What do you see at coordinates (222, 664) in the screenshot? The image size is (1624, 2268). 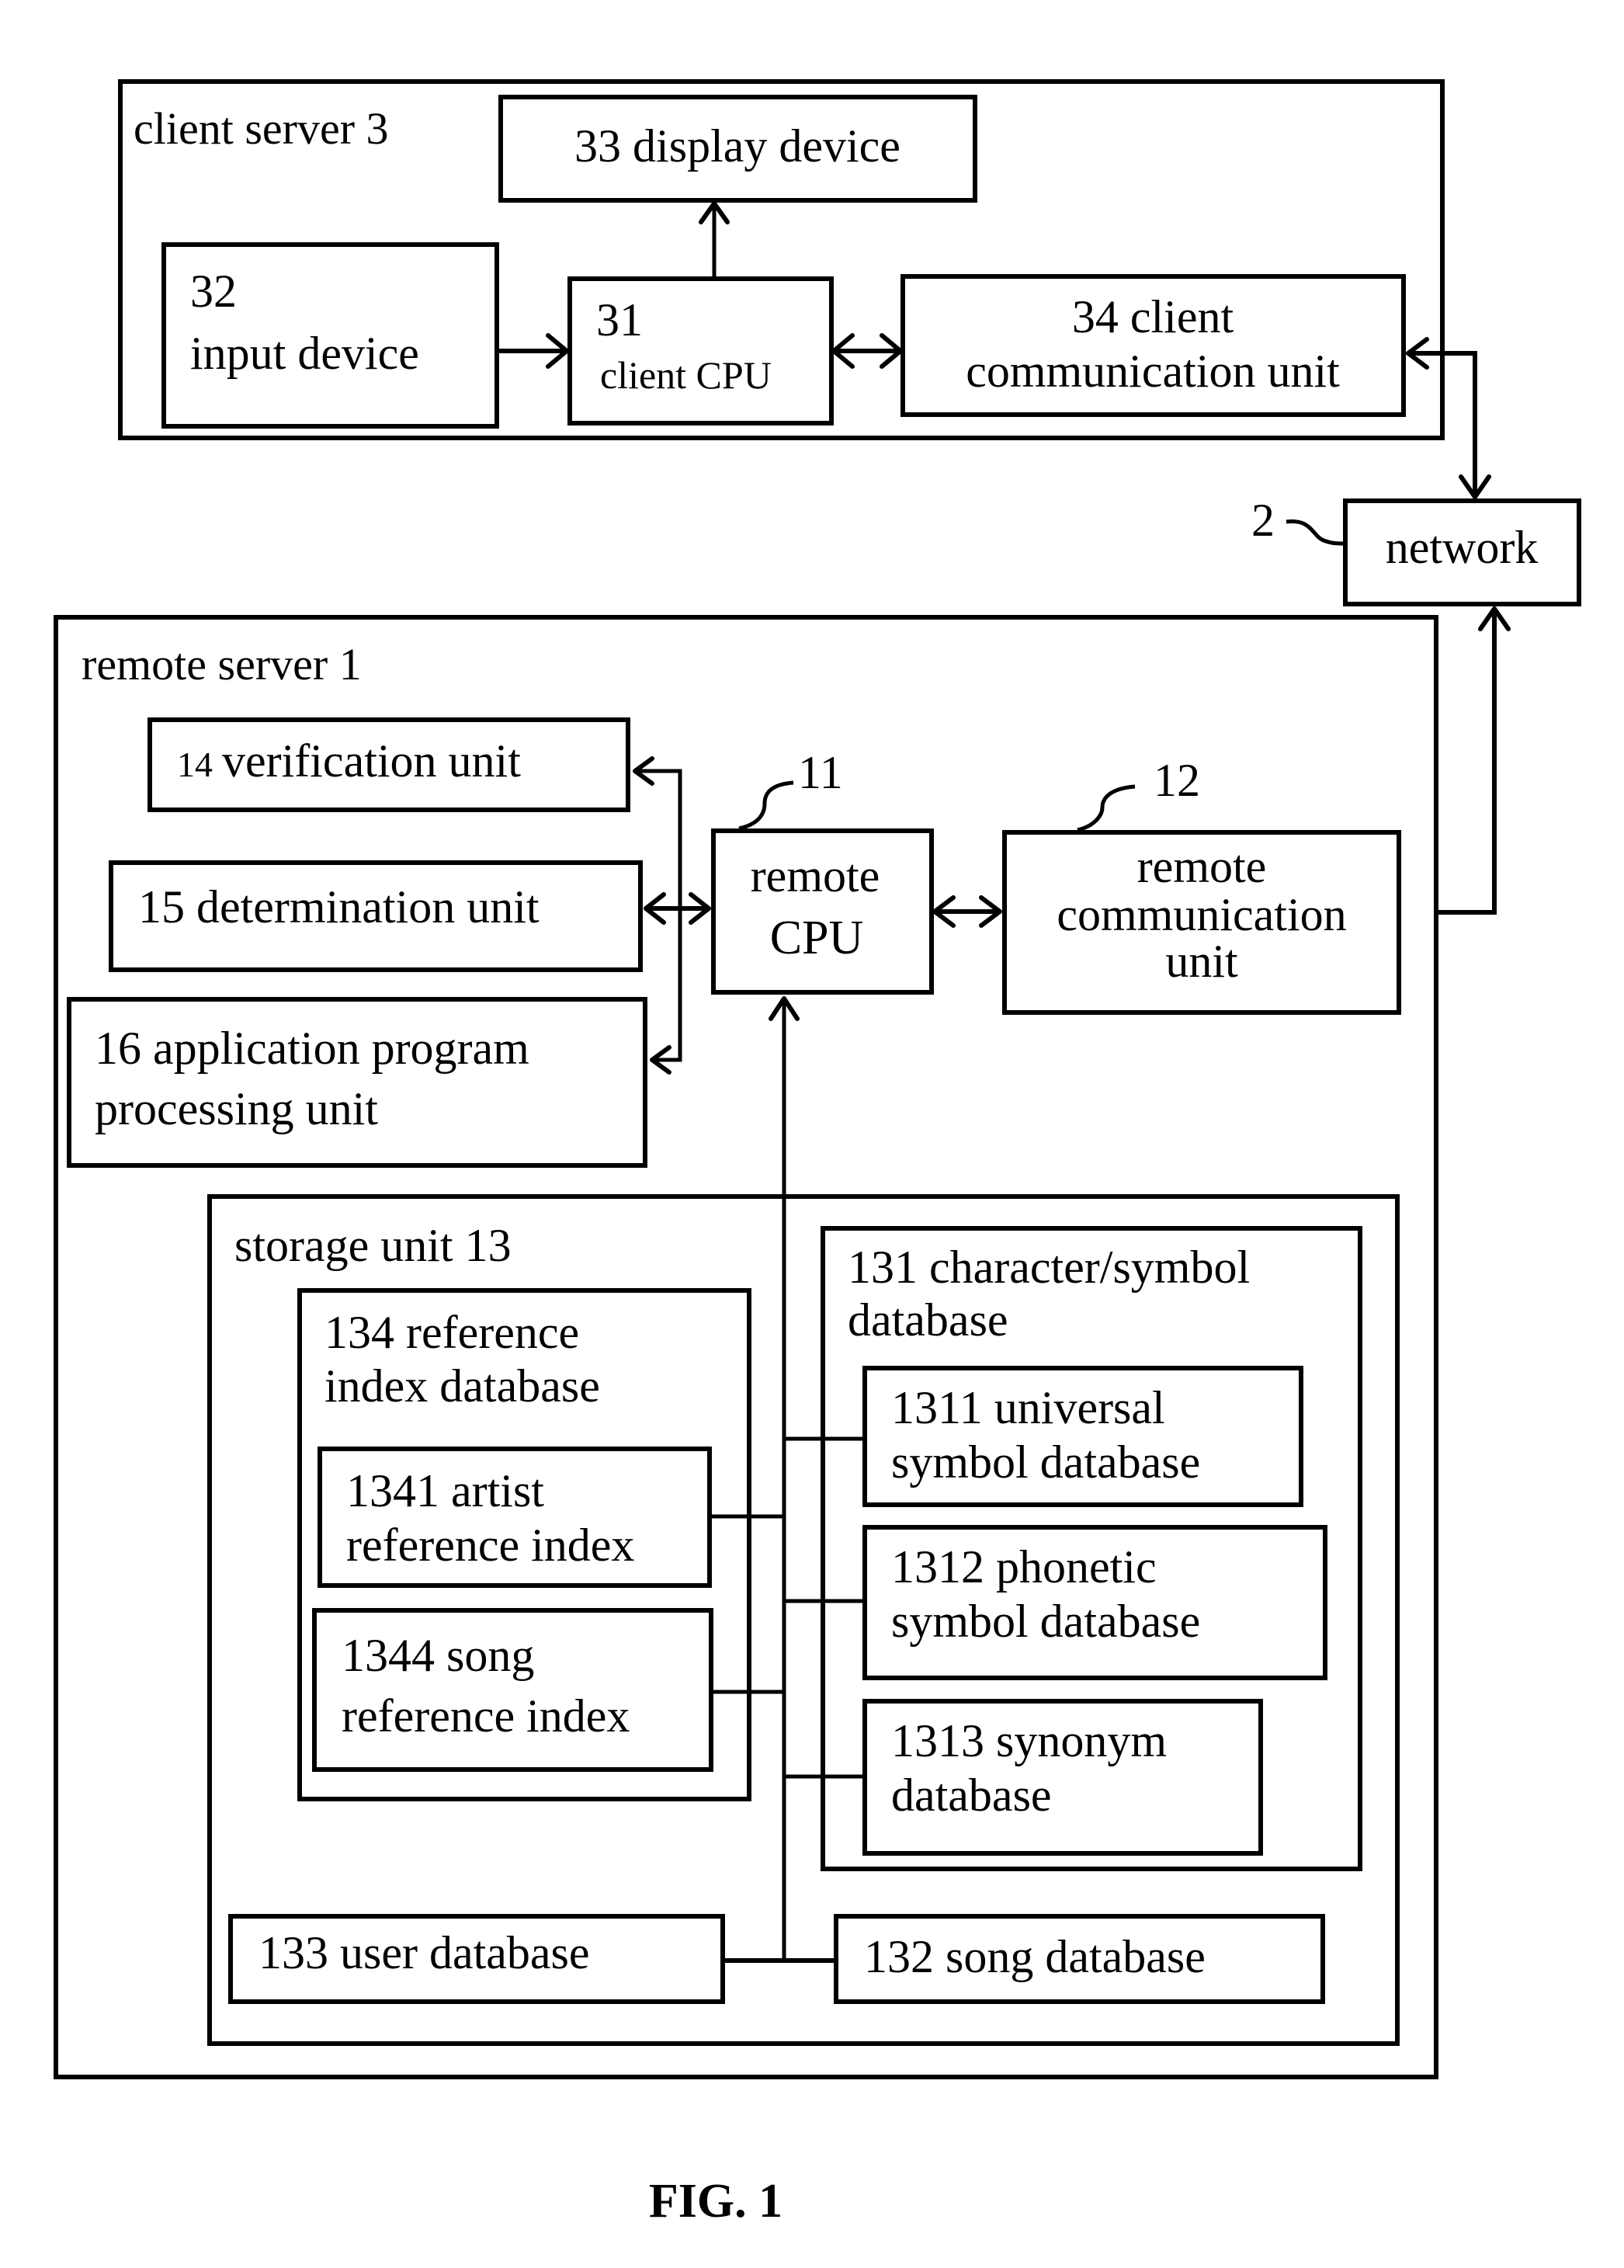 I see `remote-server-title: remote server 1` at bounding box center [222, 664].